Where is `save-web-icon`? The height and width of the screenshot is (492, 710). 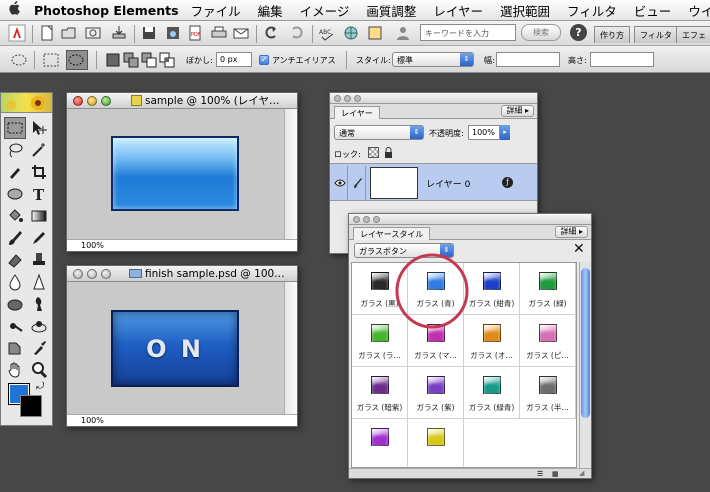
save-web-icon is located at coordinates (173, 33).